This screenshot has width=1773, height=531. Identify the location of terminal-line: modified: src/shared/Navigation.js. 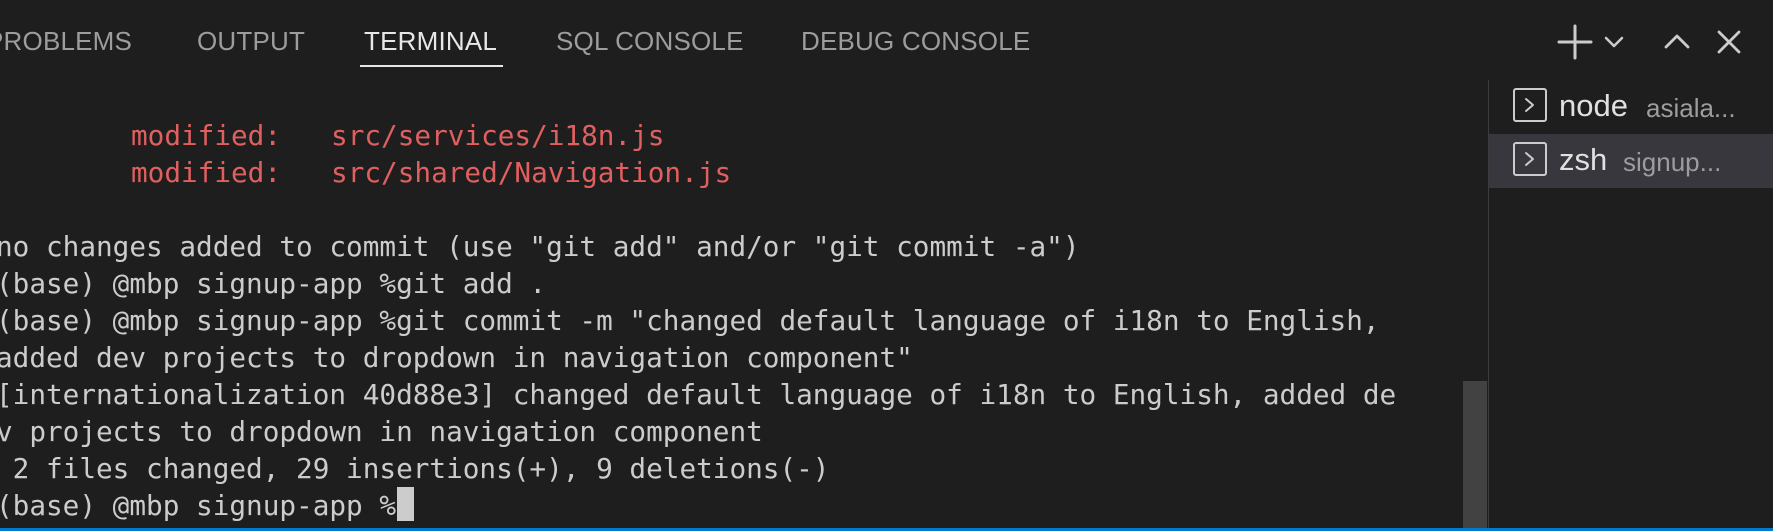
(431, 172).